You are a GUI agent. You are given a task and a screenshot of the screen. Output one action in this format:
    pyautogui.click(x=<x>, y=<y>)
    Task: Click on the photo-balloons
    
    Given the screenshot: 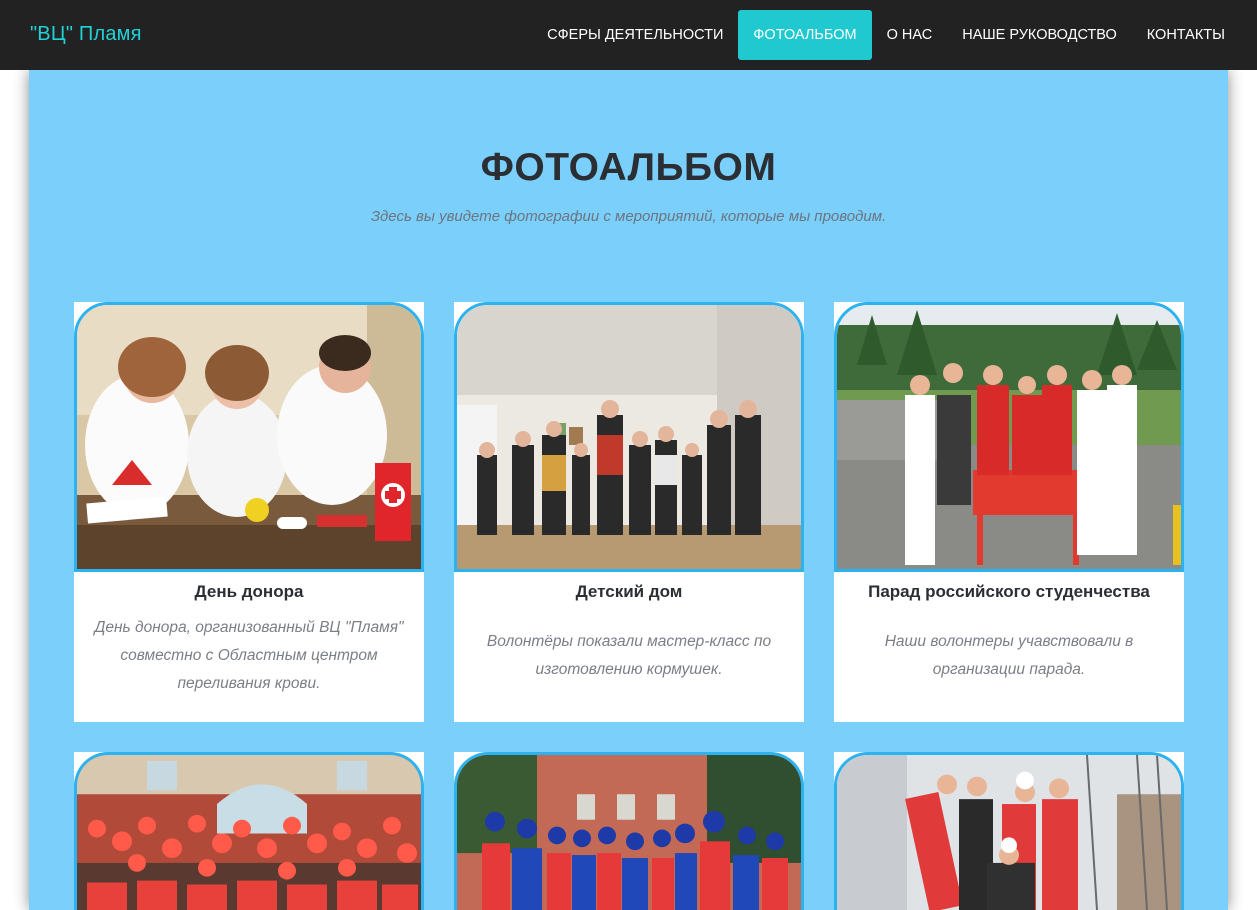 What is the action you would take?
    pyautogui.click(x=249, y=831)
    